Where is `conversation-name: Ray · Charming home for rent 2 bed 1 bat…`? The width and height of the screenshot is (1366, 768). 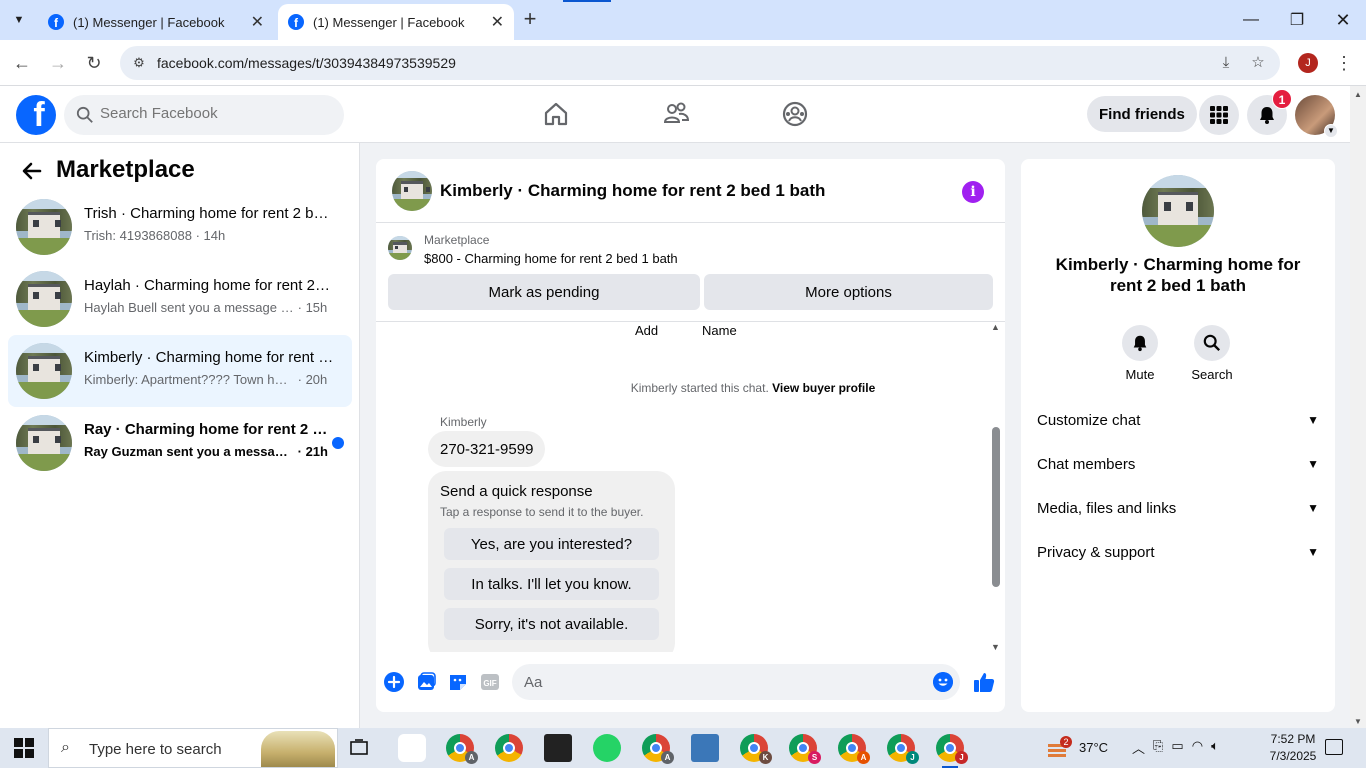
conversation-name: Ray · Charming home for rent 2 bed 1 bat… is located at coordinates (209, 429).